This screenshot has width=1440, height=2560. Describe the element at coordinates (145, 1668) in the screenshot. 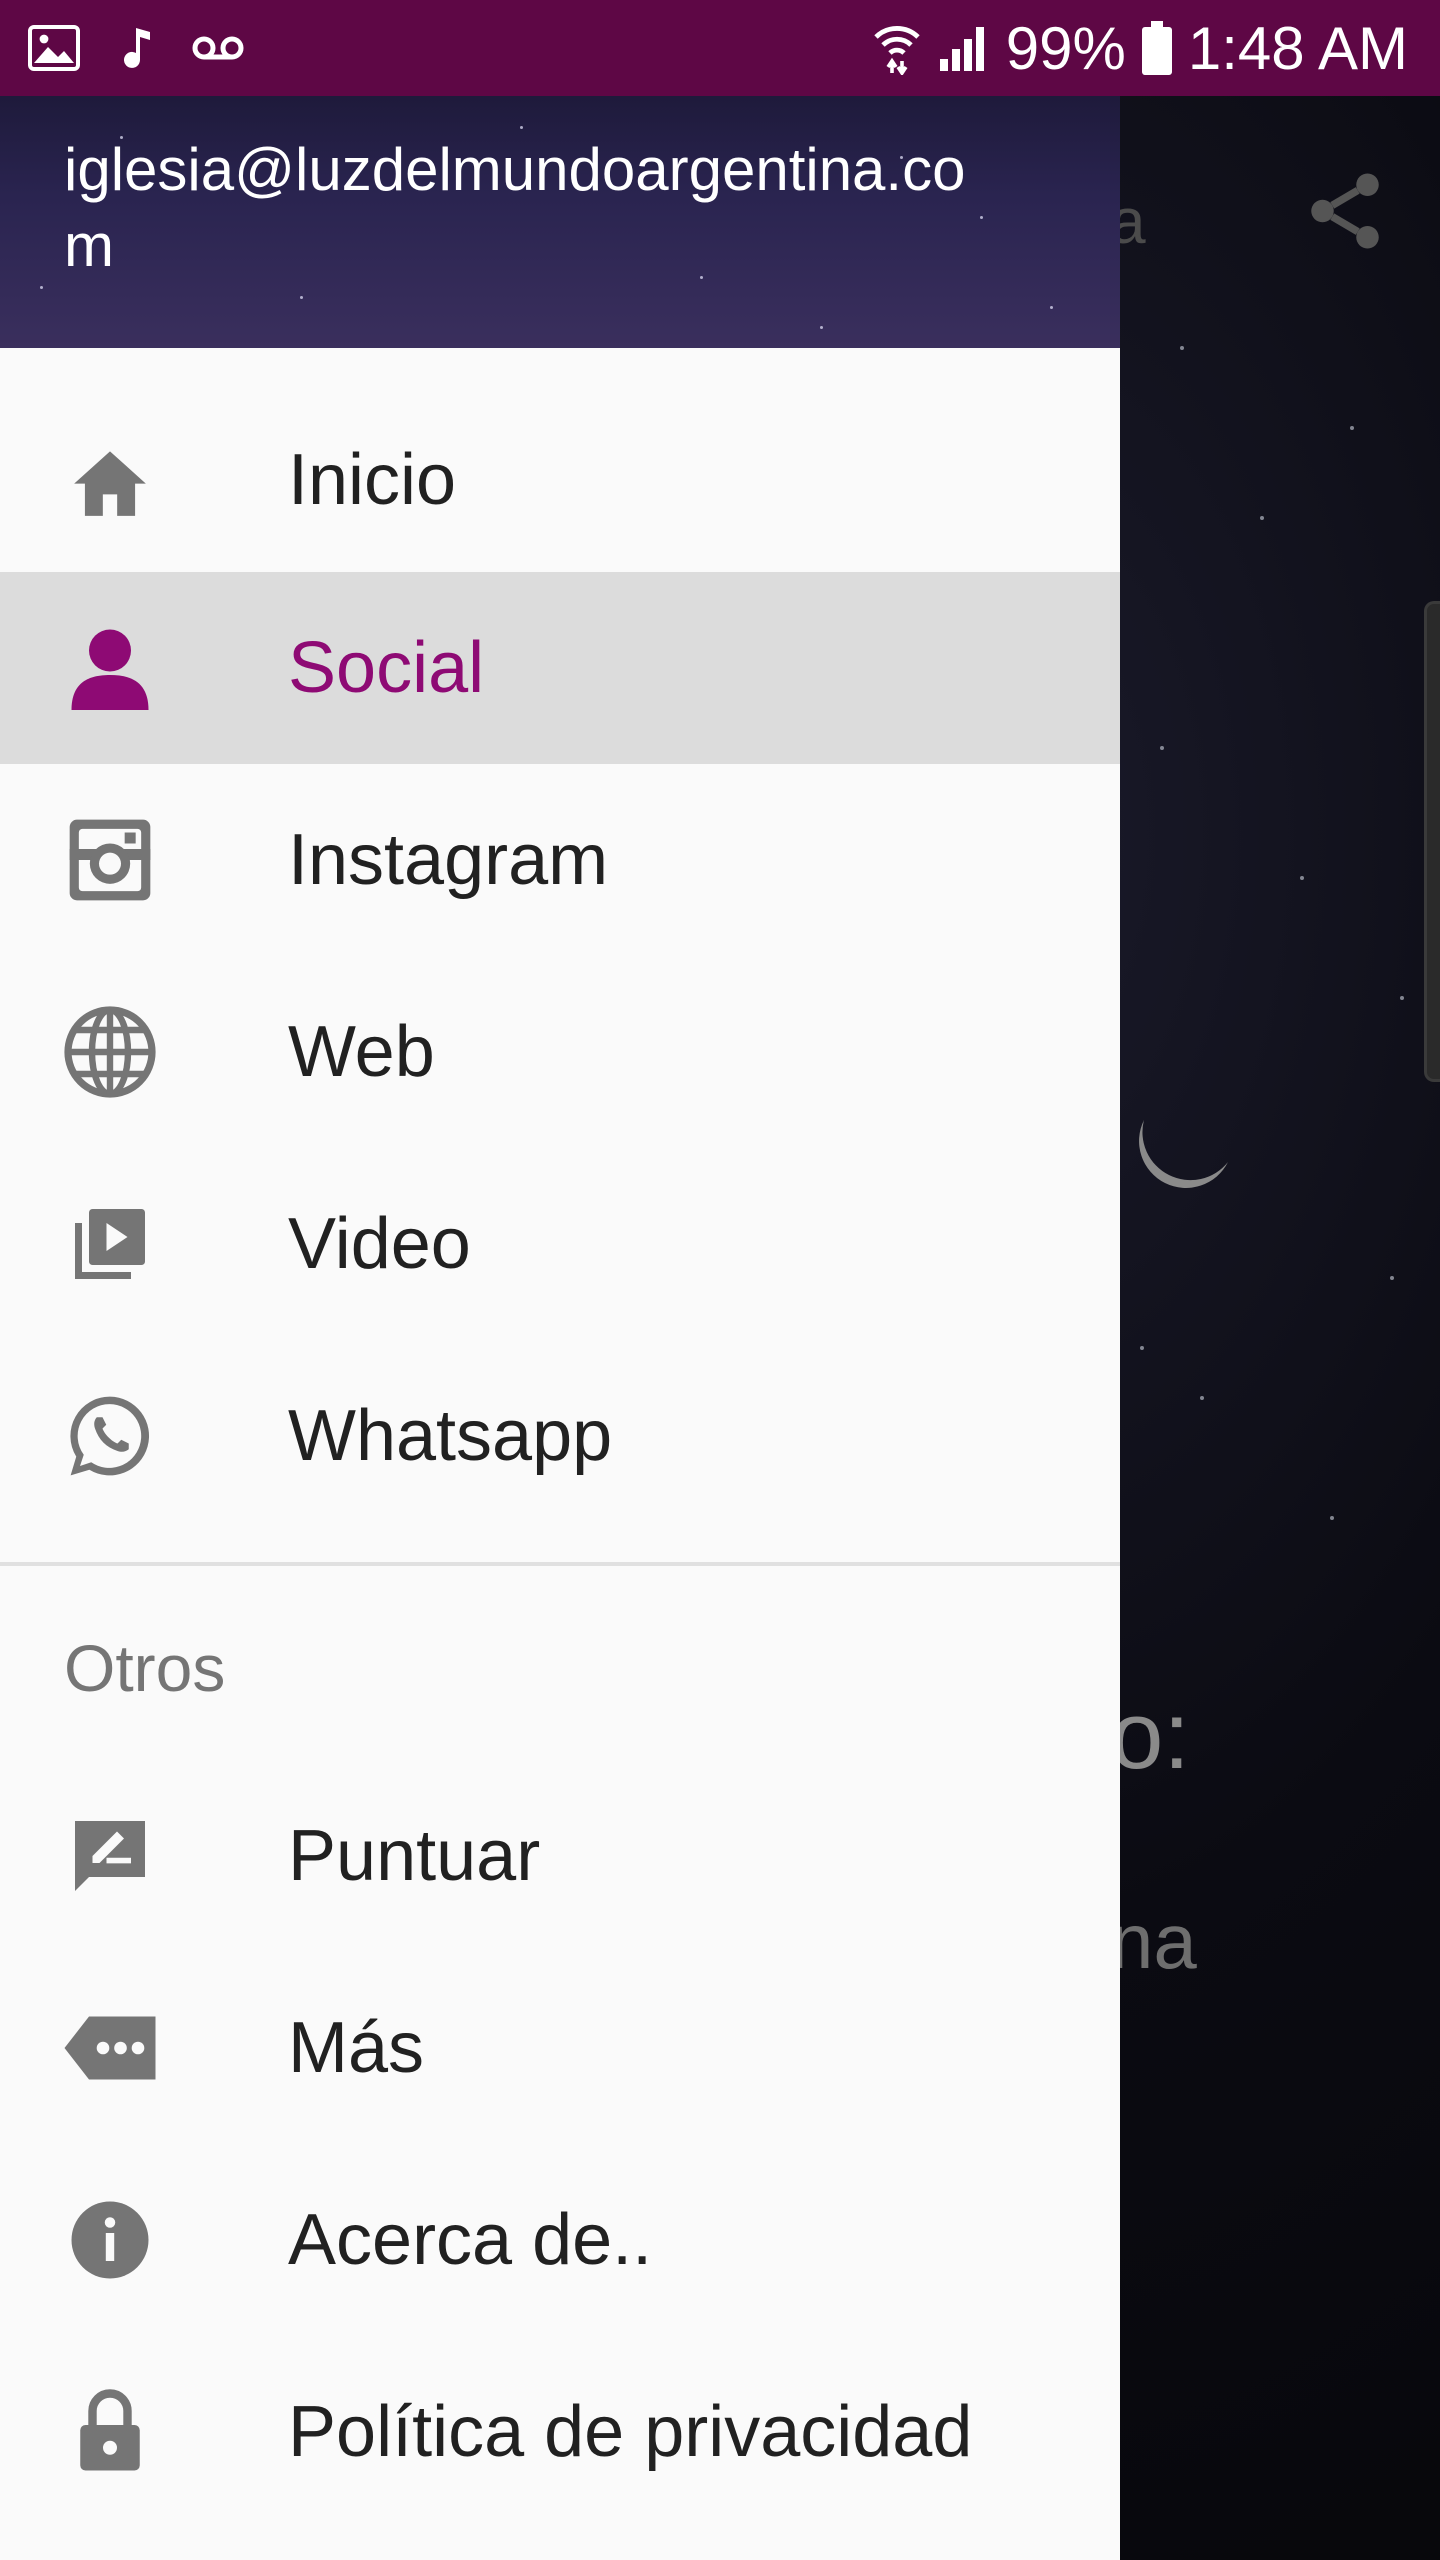

I see `section-title-otros: Otros` at that location.